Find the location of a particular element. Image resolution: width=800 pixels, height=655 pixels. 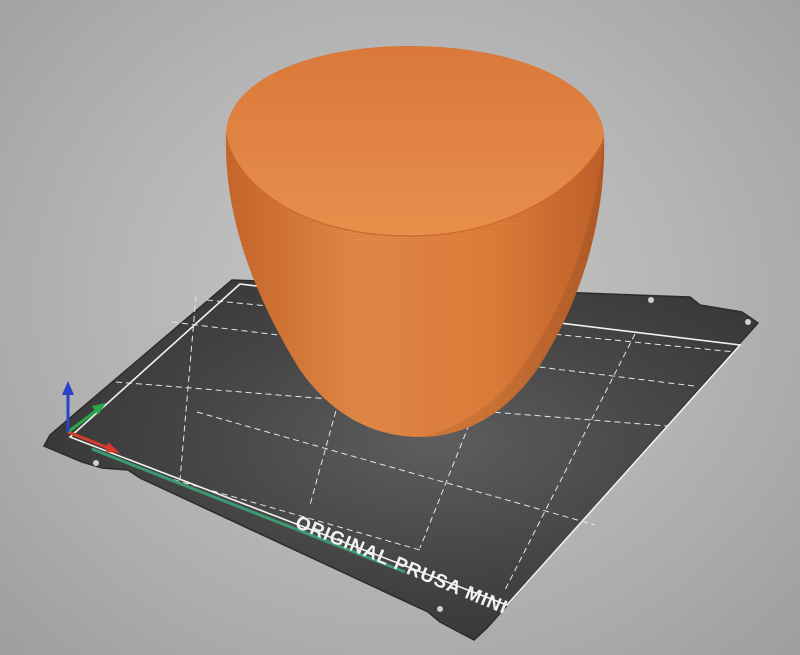

bed-hole-right is located at coordinates (748, 322).